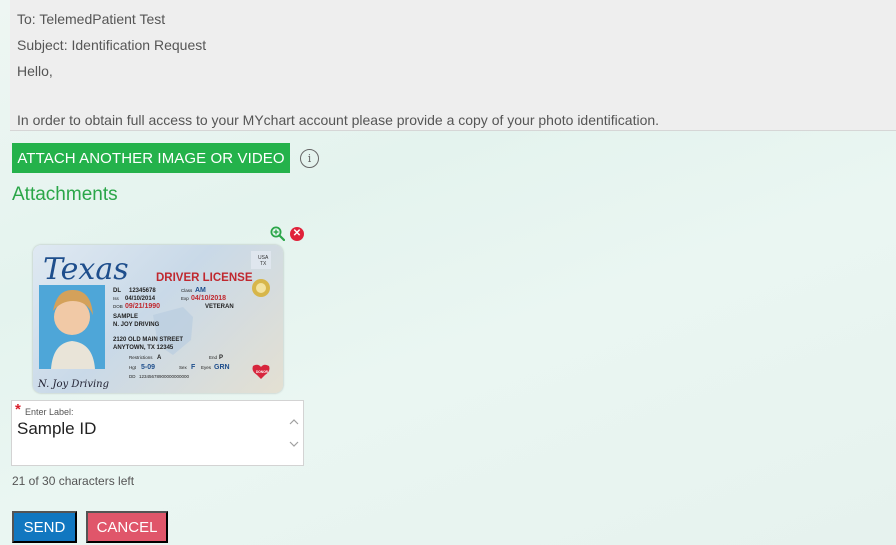 Image resolution: width=896 pixels, height=545 pixels. I want to click on id-address1: 2120 OLD MAIN STREET, so click(148, 340).